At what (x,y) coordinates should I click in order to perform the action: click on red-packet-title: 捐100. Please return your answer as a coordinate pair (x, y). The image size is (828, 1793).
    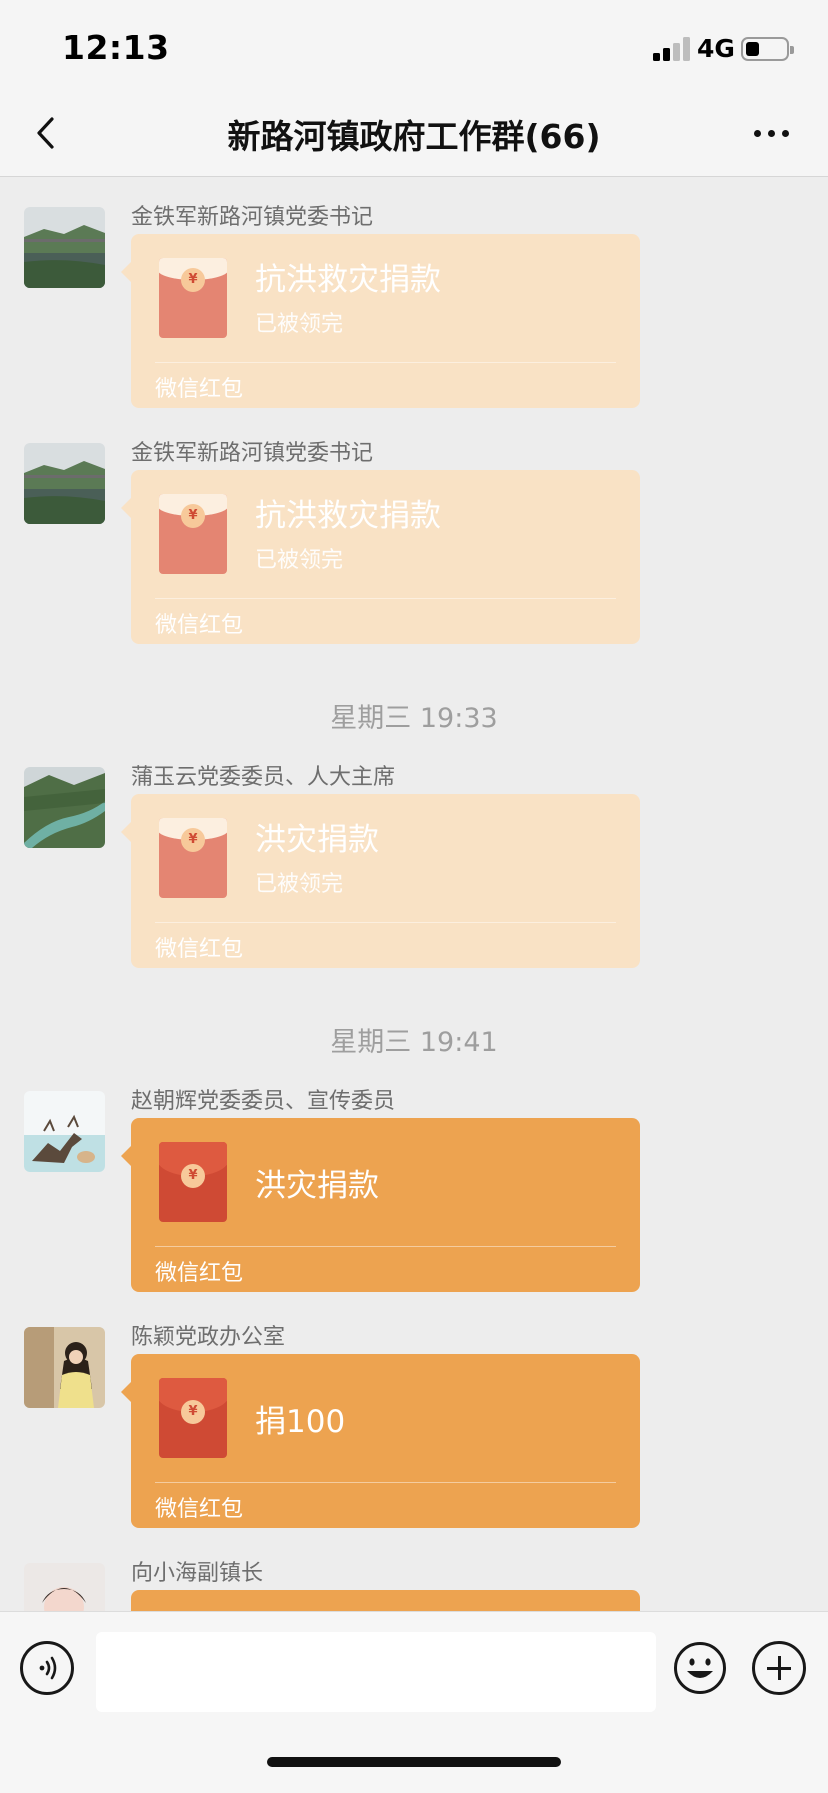
    Looking at the image, I should click on (300, 1422).